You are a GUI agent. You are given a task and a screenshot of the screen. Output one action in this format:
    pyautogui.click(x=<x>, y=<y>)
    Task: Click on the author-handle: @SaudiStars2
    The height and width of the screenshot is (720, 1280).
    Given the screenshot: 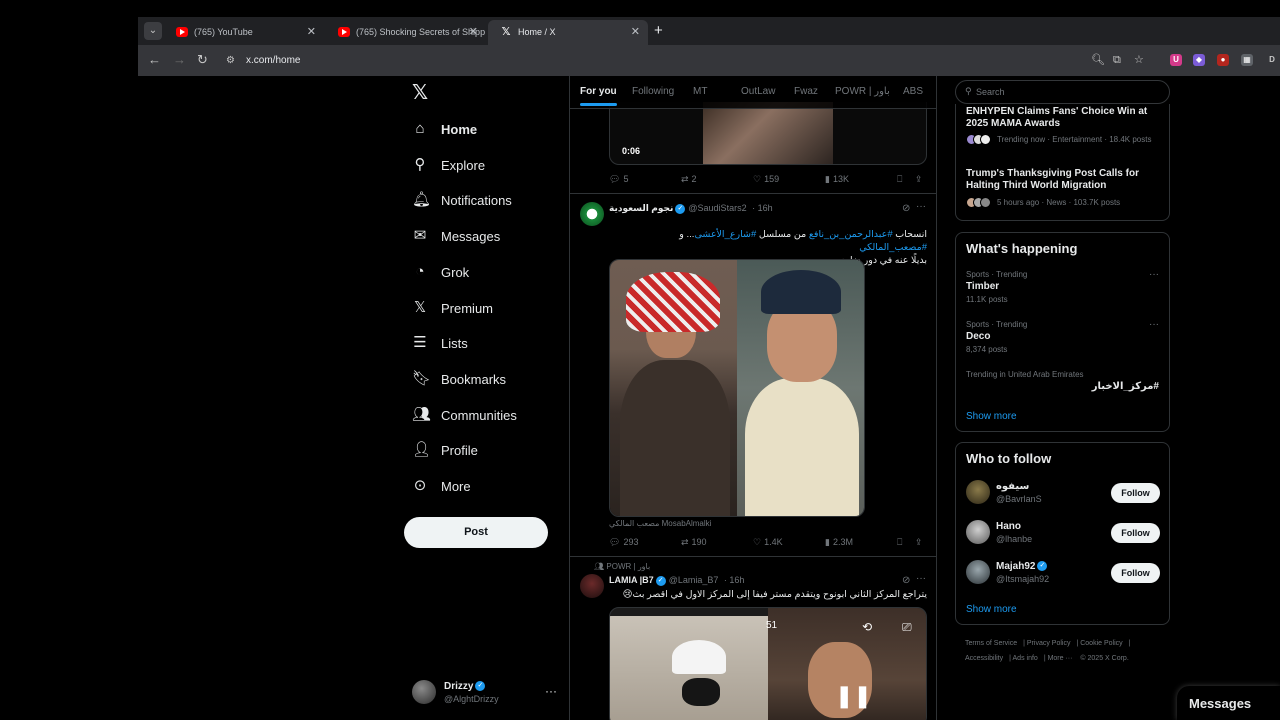 What is the action you would take?
    pyautogui.click(x=717, y=208)
    